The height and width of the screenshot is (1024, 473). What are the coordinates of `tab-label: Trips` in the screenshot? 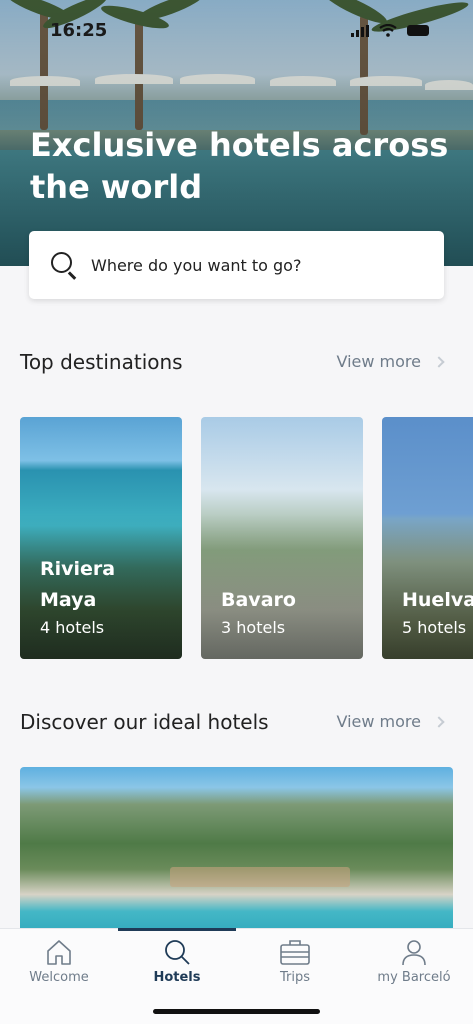 It's located at (294, 977).